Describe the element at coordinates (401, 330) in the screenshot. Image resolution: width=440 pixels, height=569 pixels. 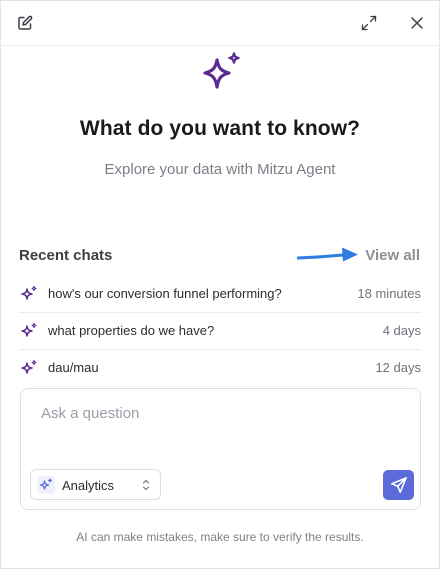
I see `chat-time: 4 days` at that location.